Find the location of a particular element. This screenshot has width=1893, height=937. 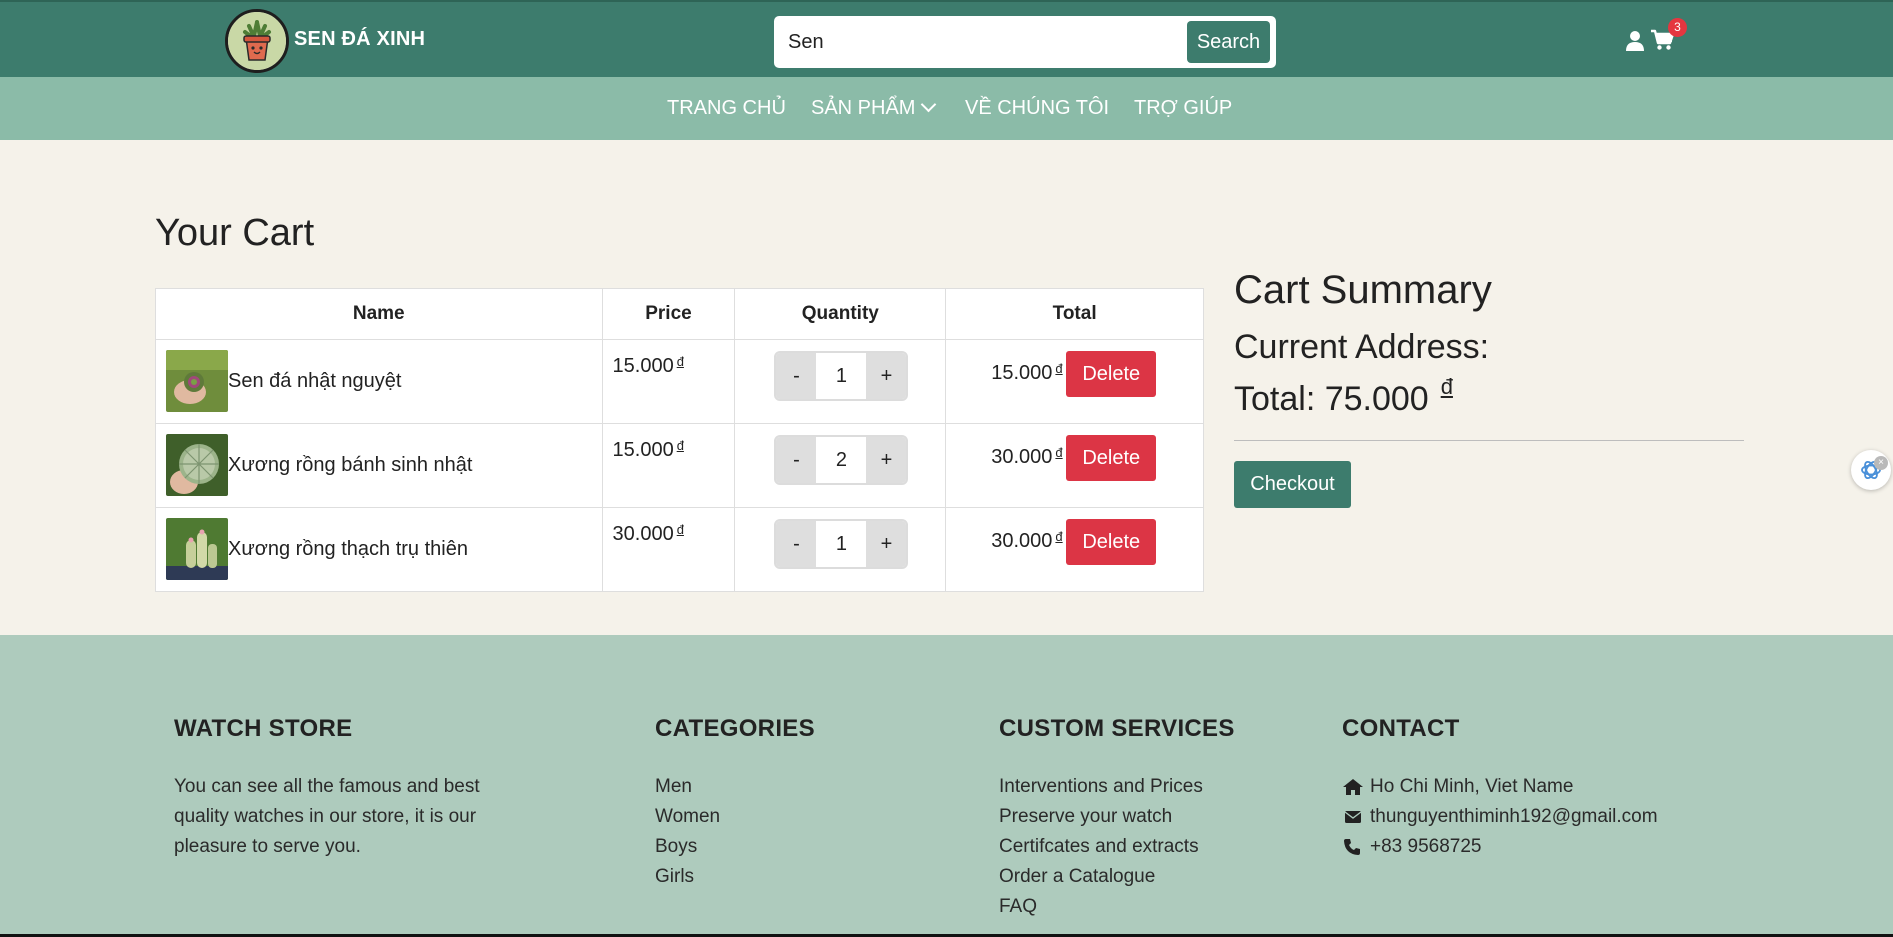

chevron-down-icon is located at coordinates (929, 104).